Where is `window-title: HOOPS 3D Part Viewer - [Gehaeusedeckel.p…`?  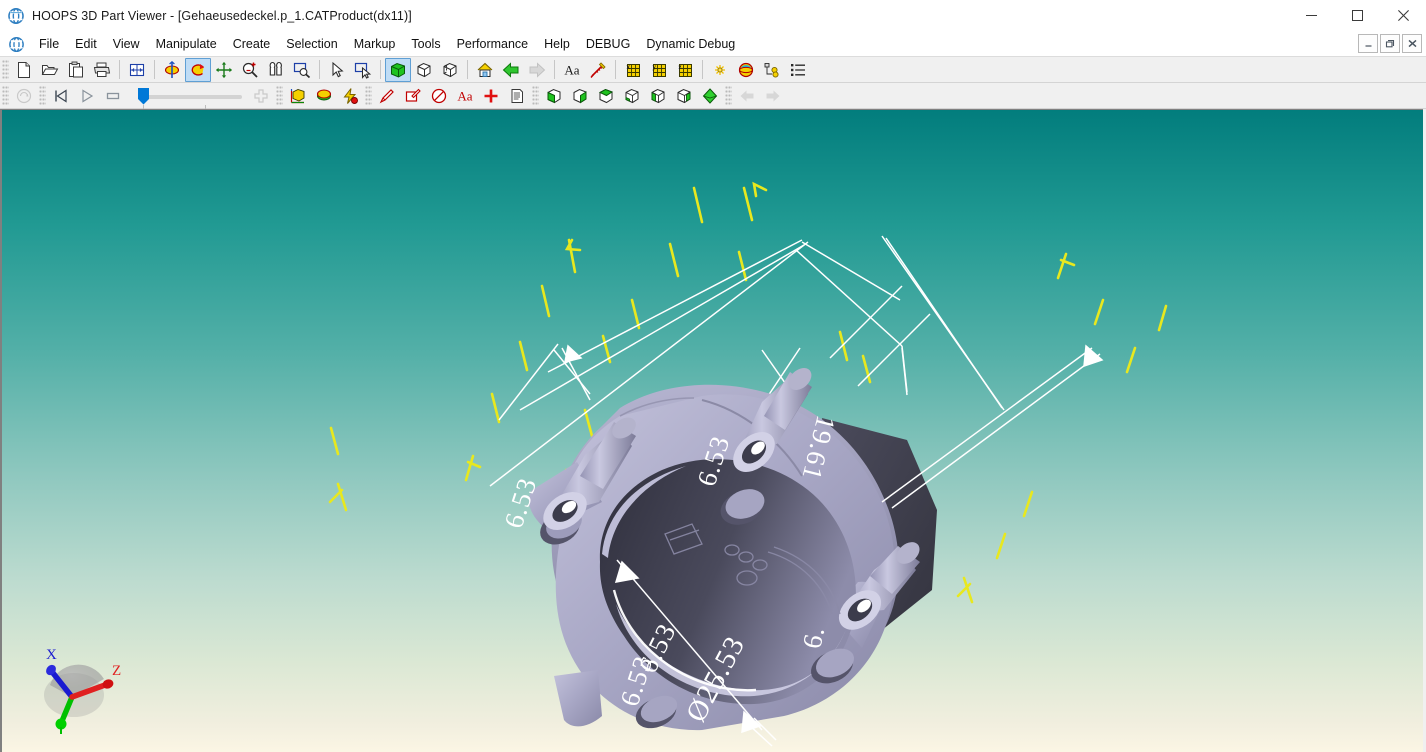 window-title: HOOPS 3D Part Viewer - [Gehaeusedeckel.p… is located at coordinates (222, 15).